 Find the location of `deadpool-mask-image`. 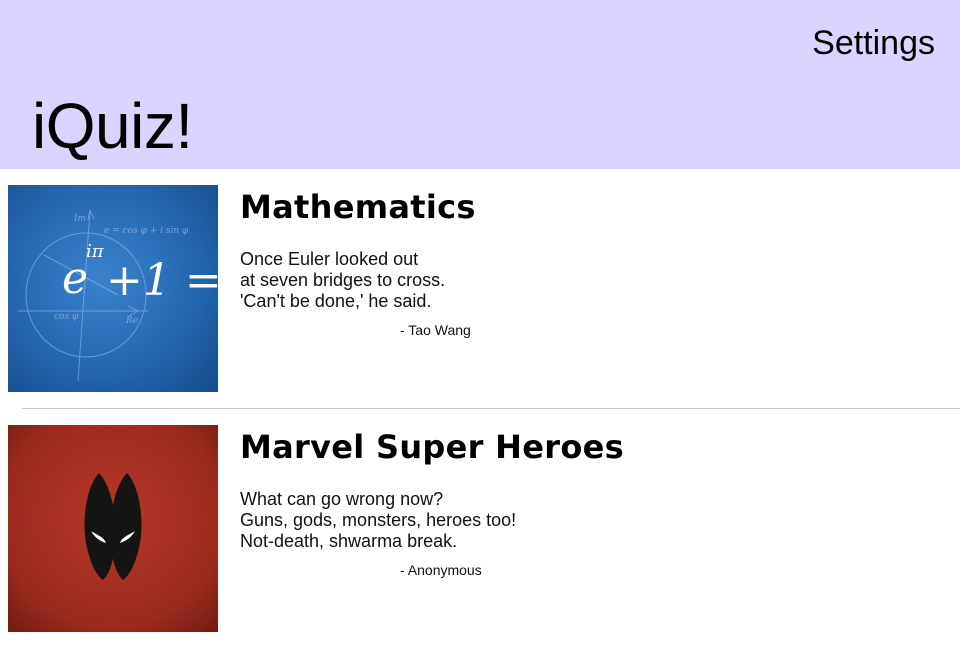

deadpool-mask-image is located at coordinates (113, 528).